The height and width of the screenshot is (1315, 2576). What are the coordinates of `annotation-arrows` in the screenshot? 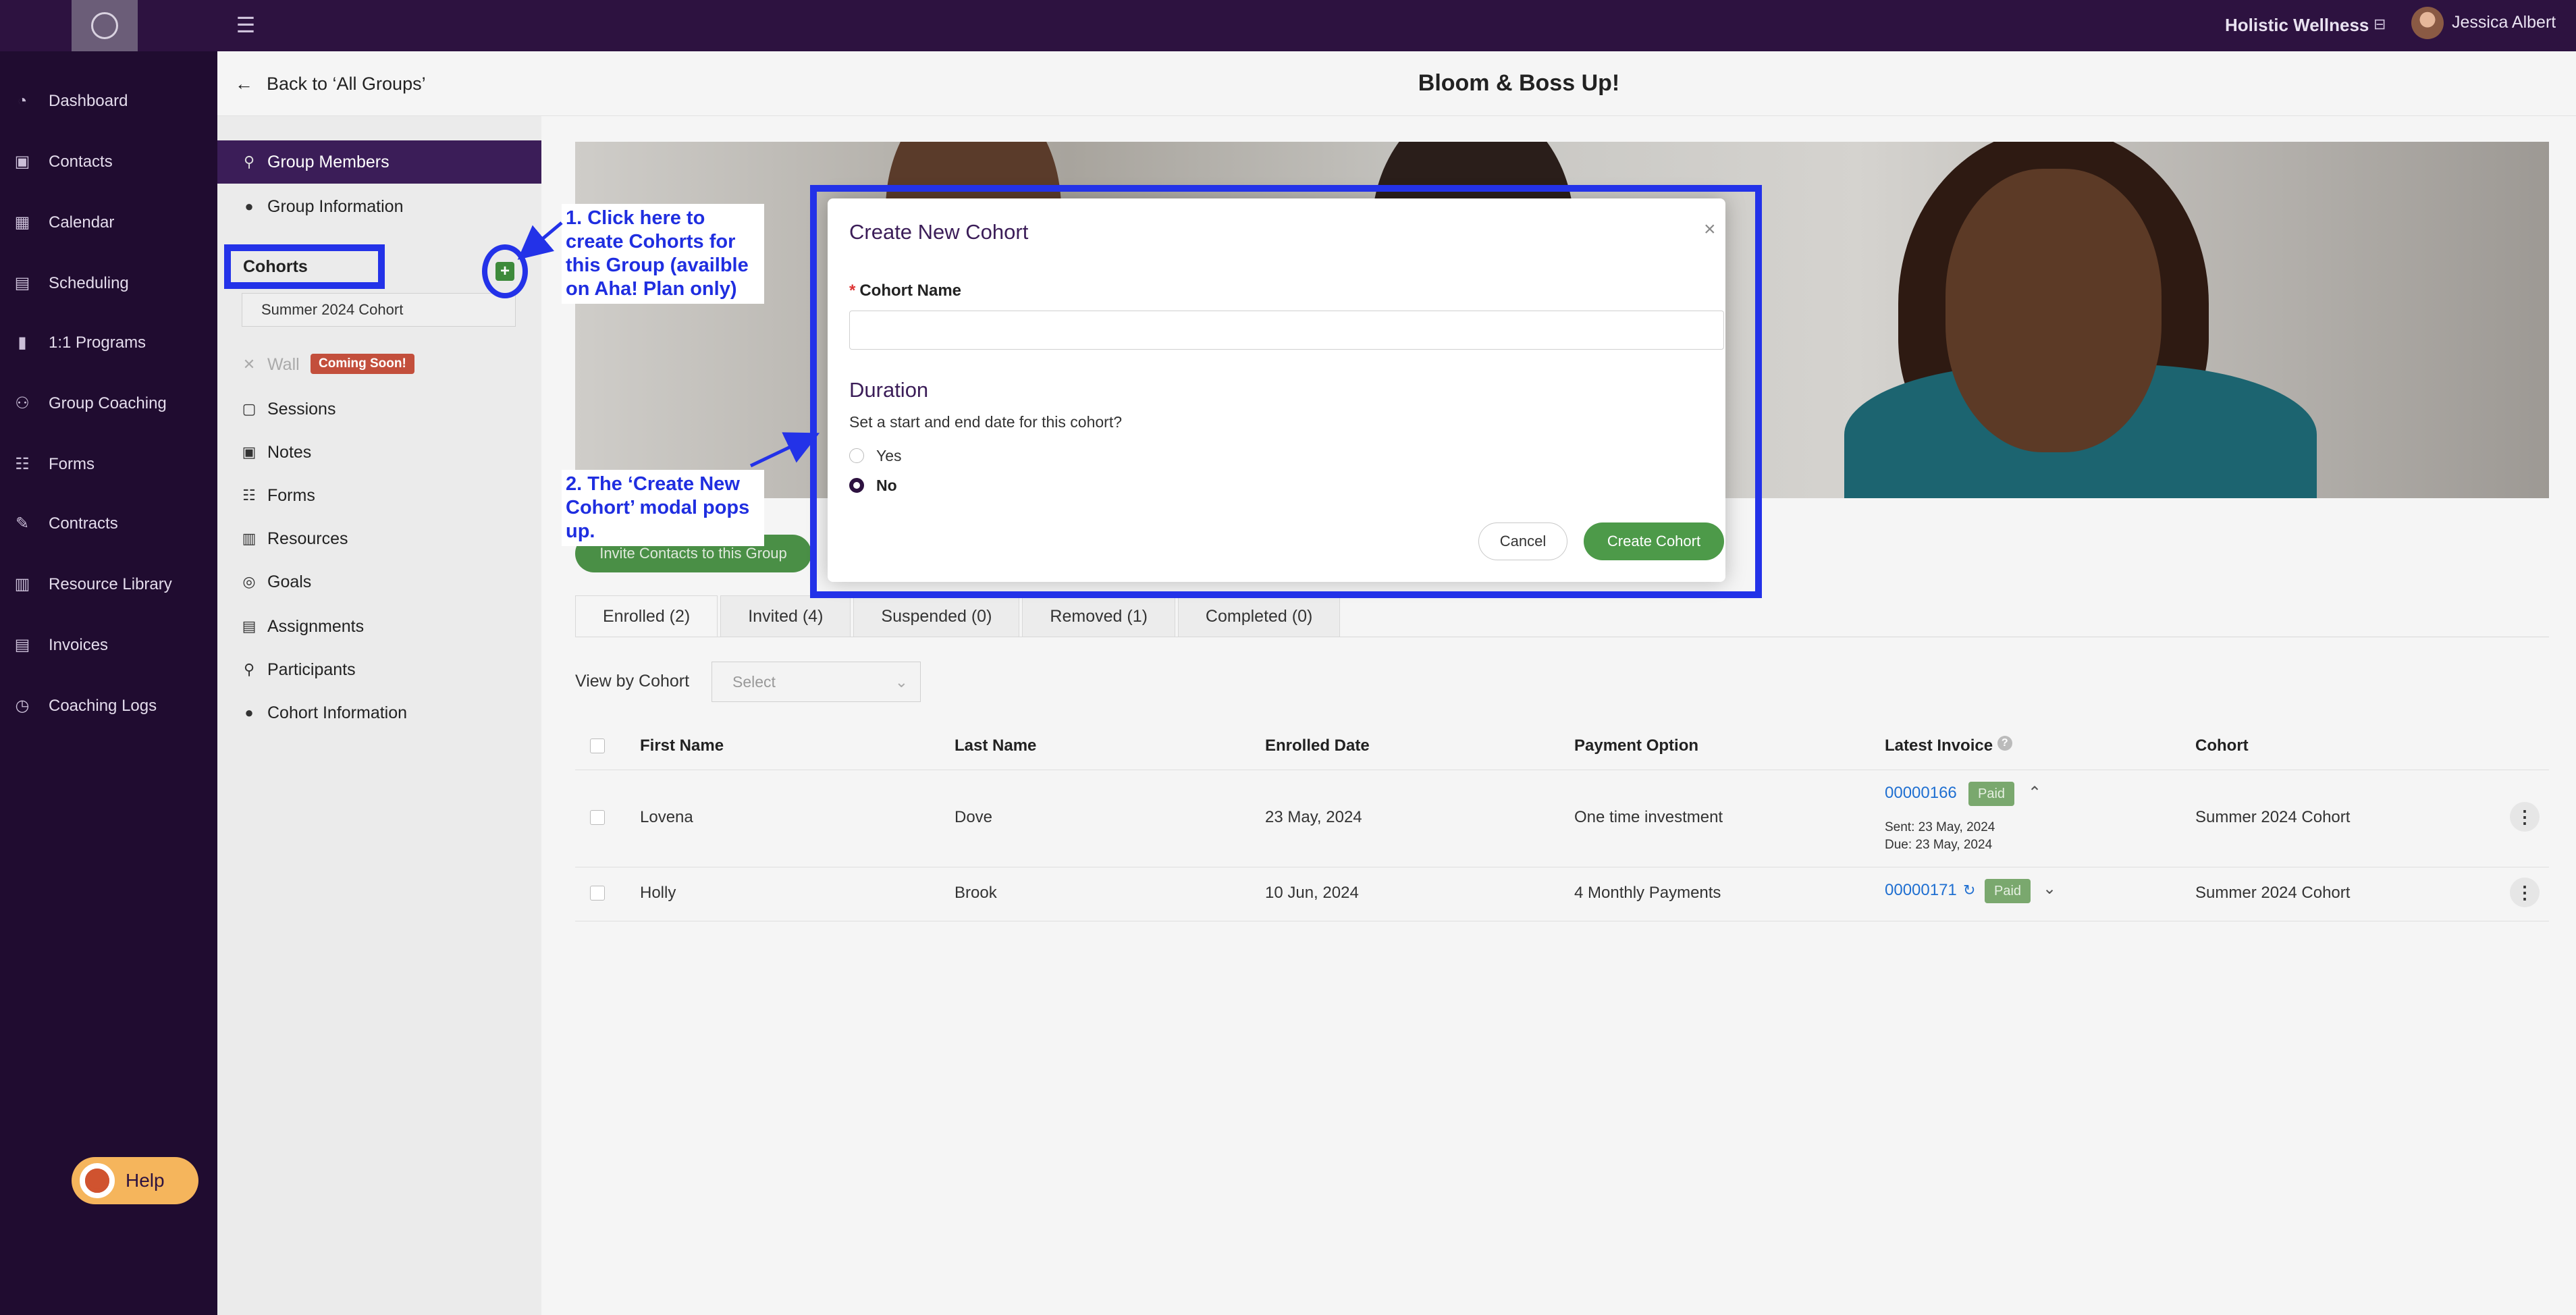 It's located at (668, 344).